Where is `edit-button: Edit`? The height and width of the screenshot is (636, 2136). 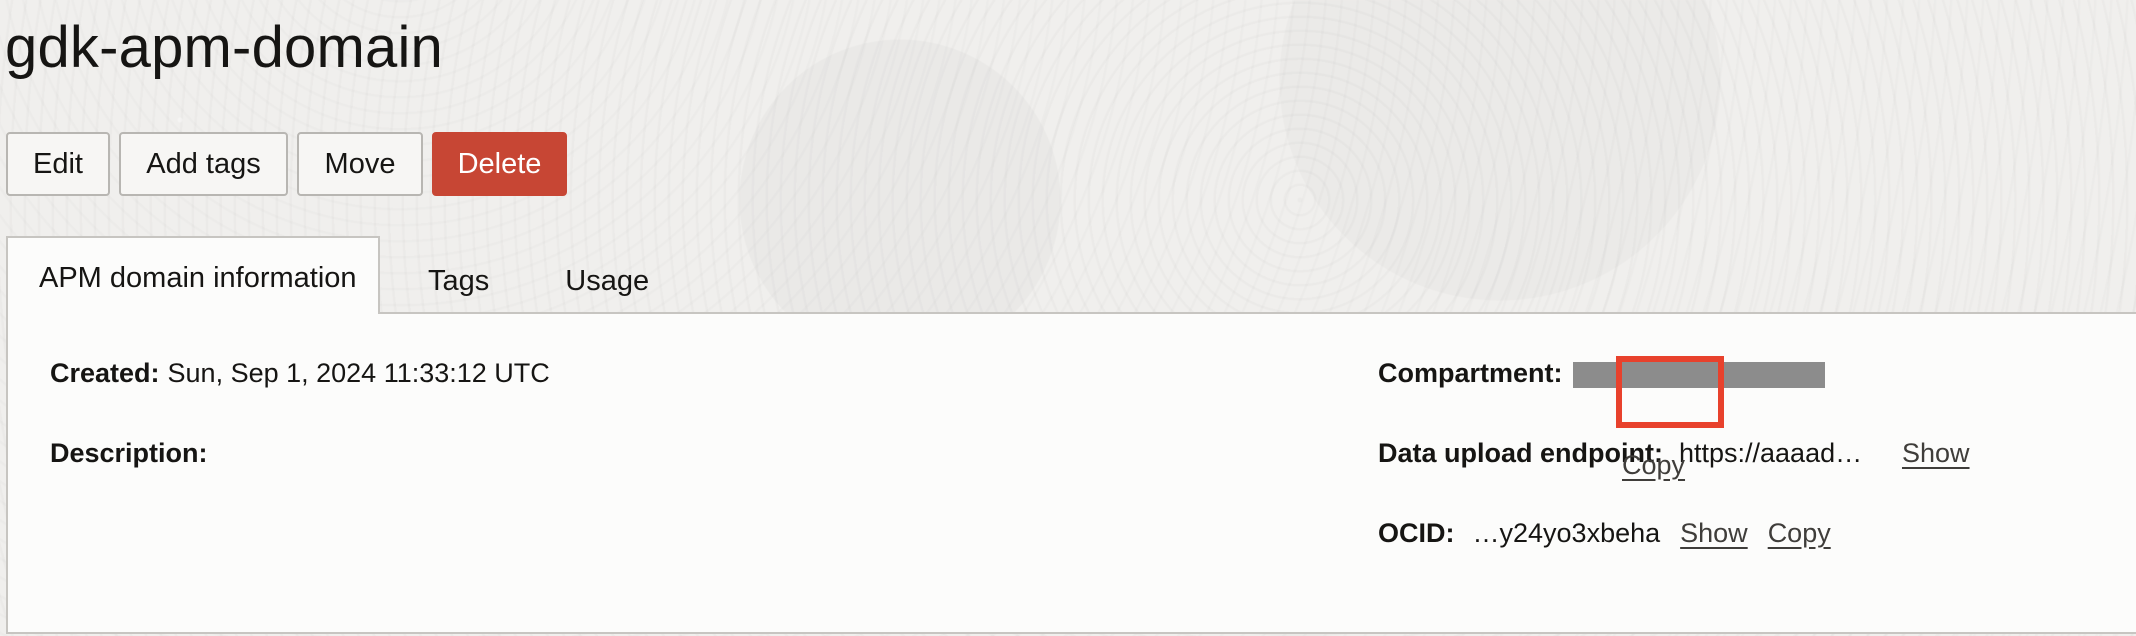 edit-button: Edit is located at coordinates (58, 164).